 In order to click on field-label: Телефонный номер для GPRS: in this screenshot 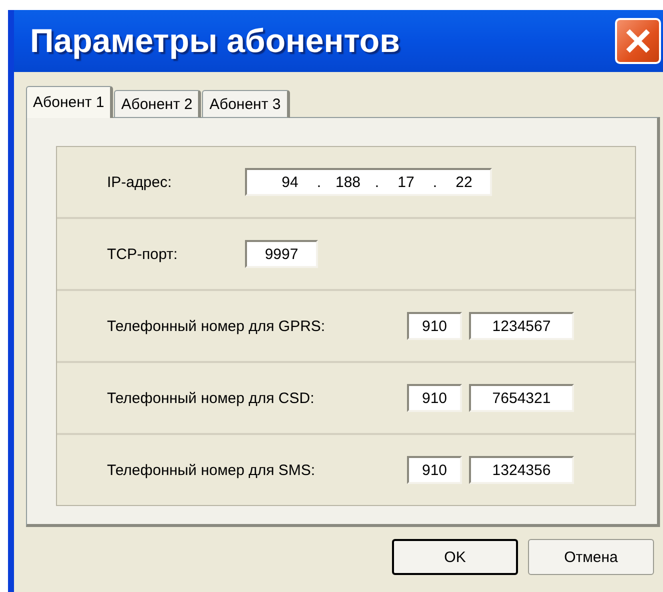, I will do `click(216, 326)`.